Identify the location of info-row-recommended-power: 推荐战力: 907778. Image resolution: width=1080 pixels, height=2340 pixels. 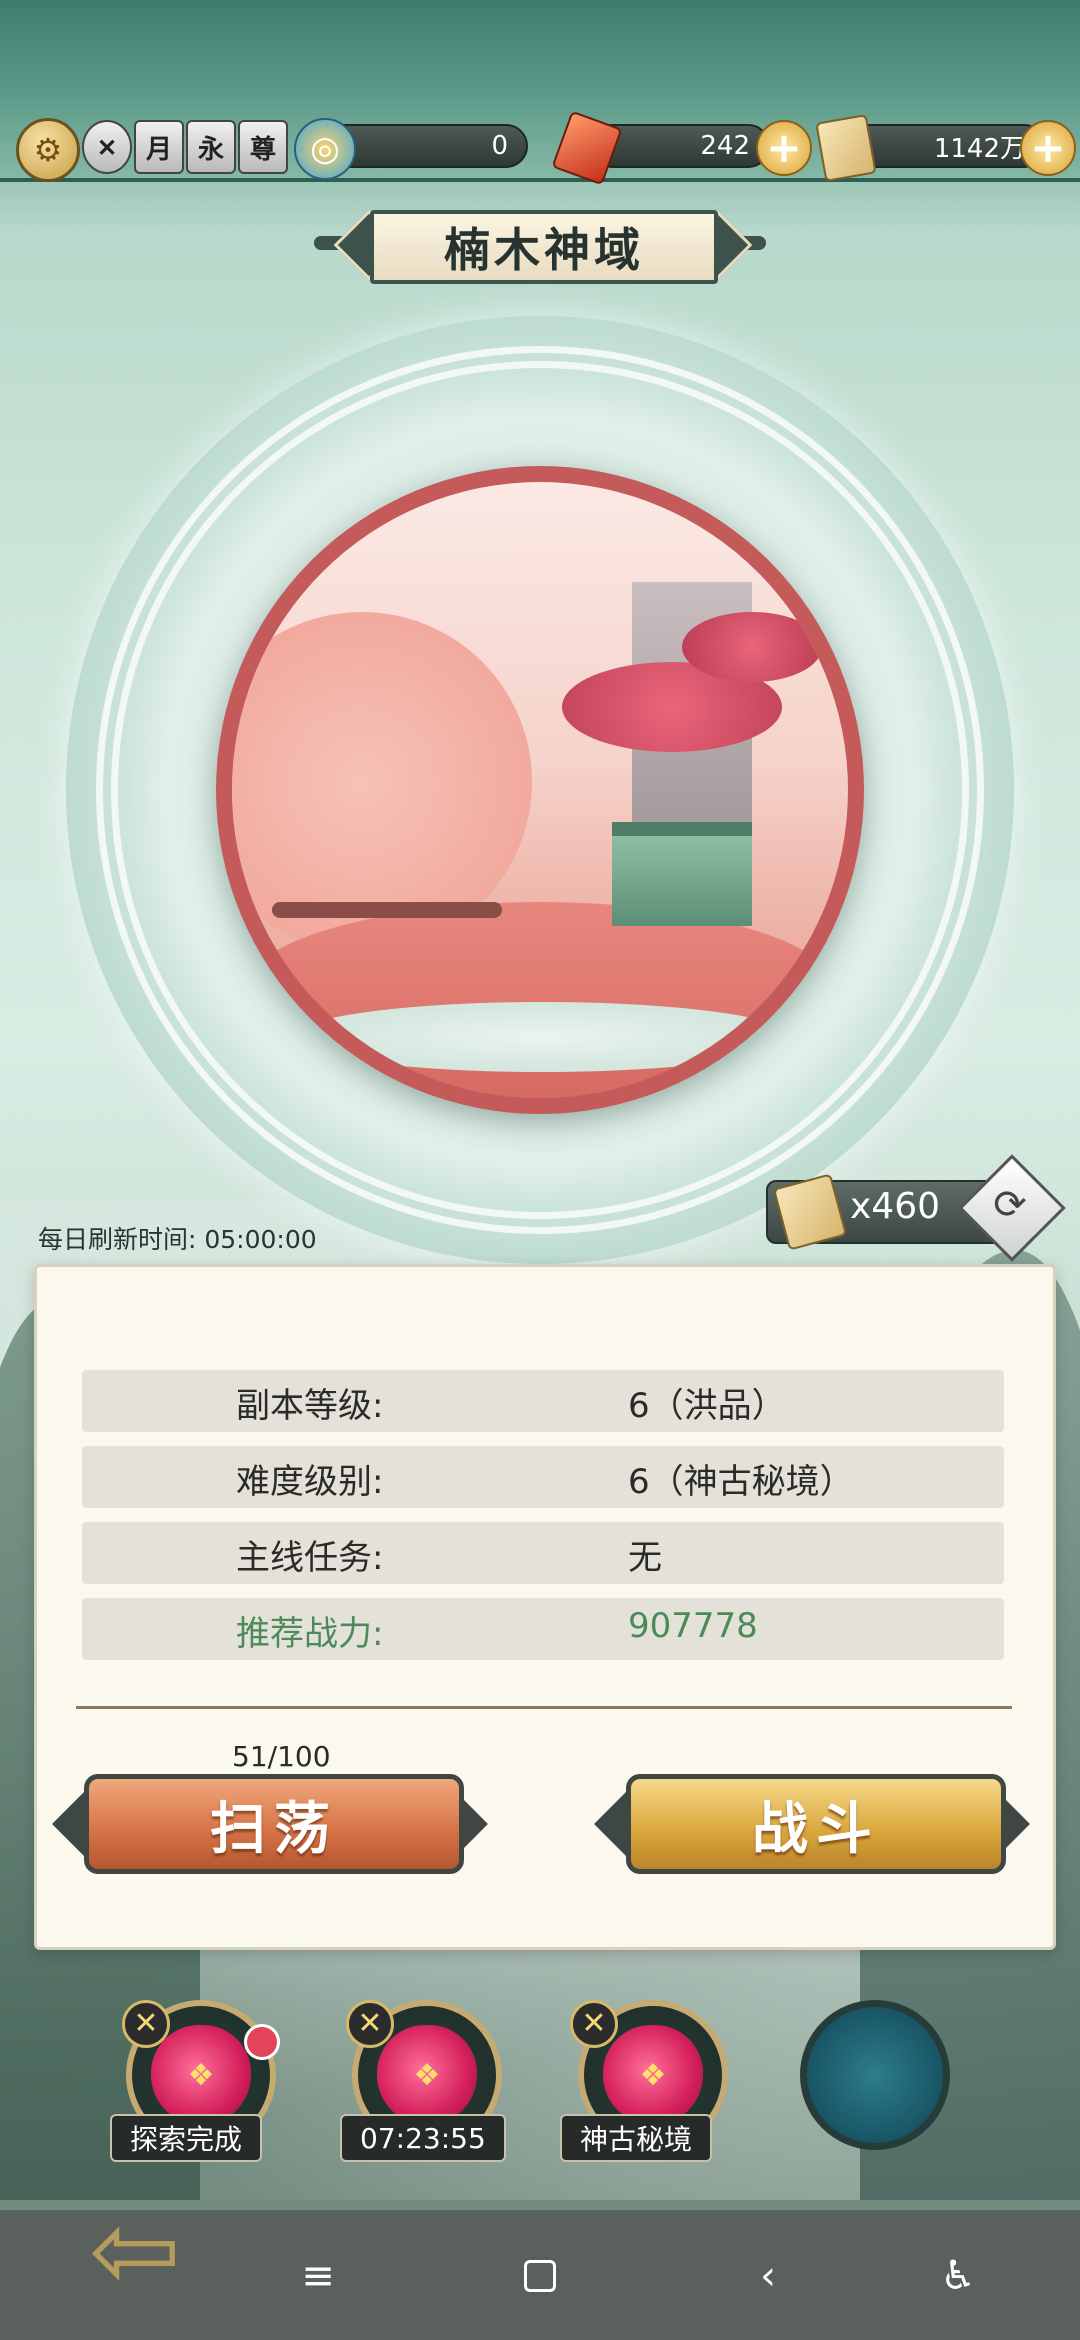
(543, 1629).